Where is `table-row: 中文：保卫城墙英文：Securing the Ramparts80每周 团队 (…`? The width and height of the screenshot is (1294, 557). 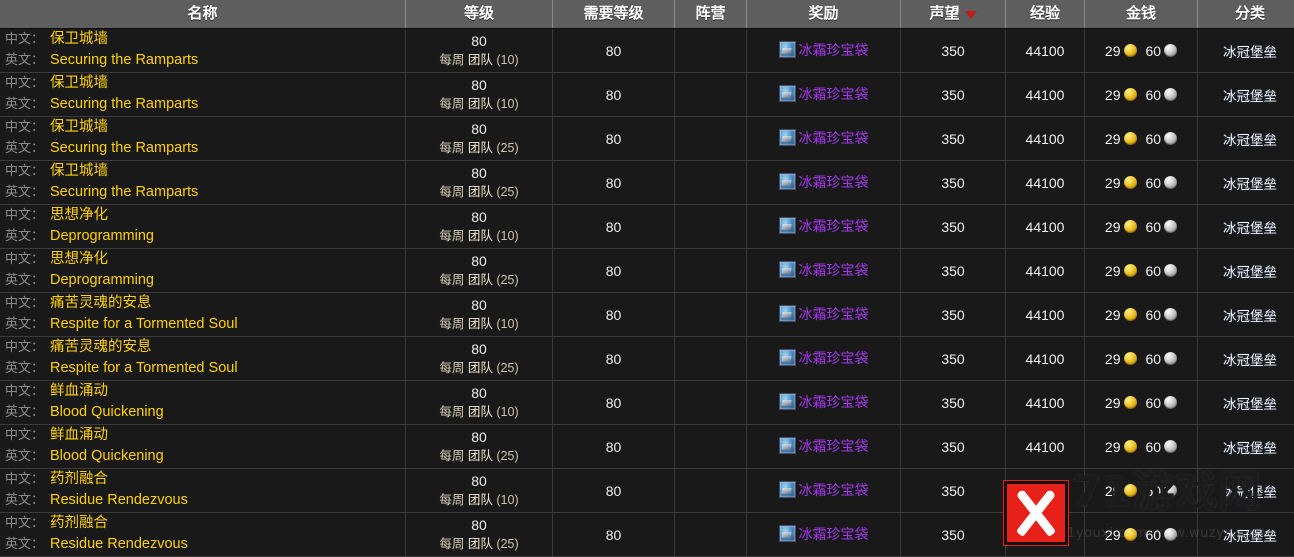
table-row: 中文：保卫城墙英文：Securing the Ramparts80每周 团队 (… is located at coordinates (647, 51).